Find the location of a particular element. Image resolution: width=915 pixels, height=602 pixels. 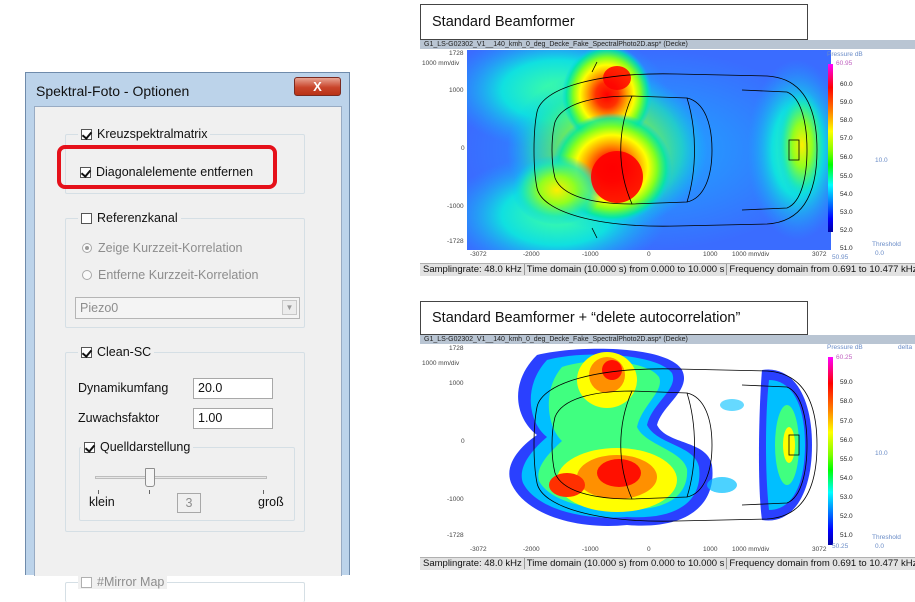

bottom-colorbar is located at coordinates (830, 451).